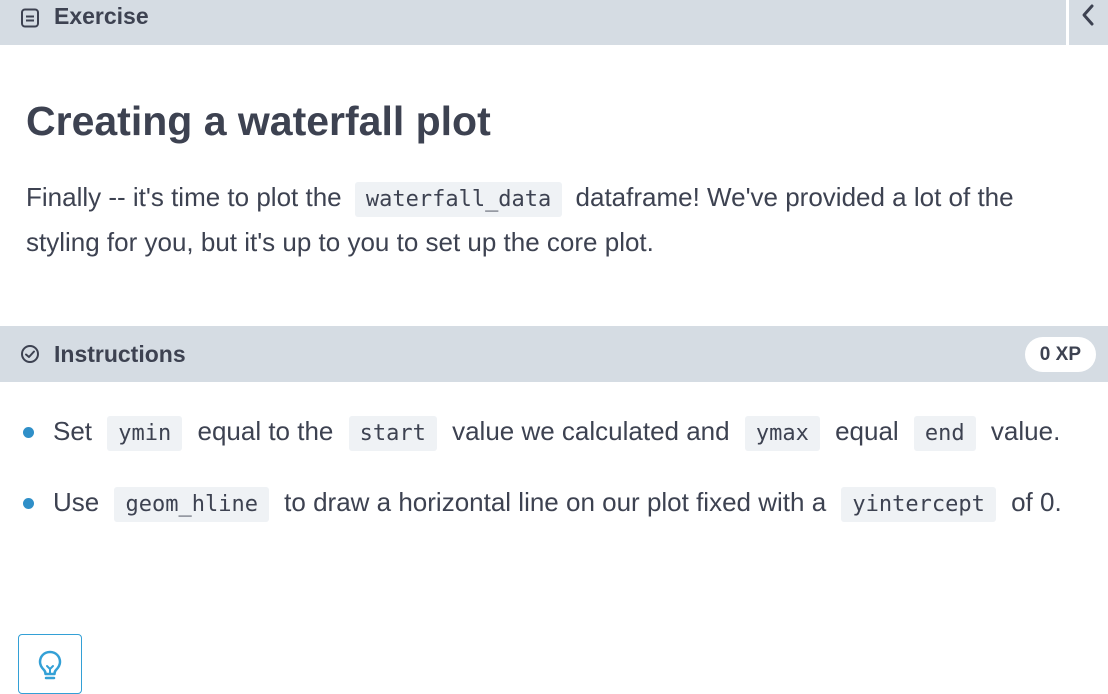 This screenshot has height=694, width=1108. What do you see at coordinates (1089, 17) in the screenshot?
I see `chevron-left-icon` at bounding box center [1089, 17].